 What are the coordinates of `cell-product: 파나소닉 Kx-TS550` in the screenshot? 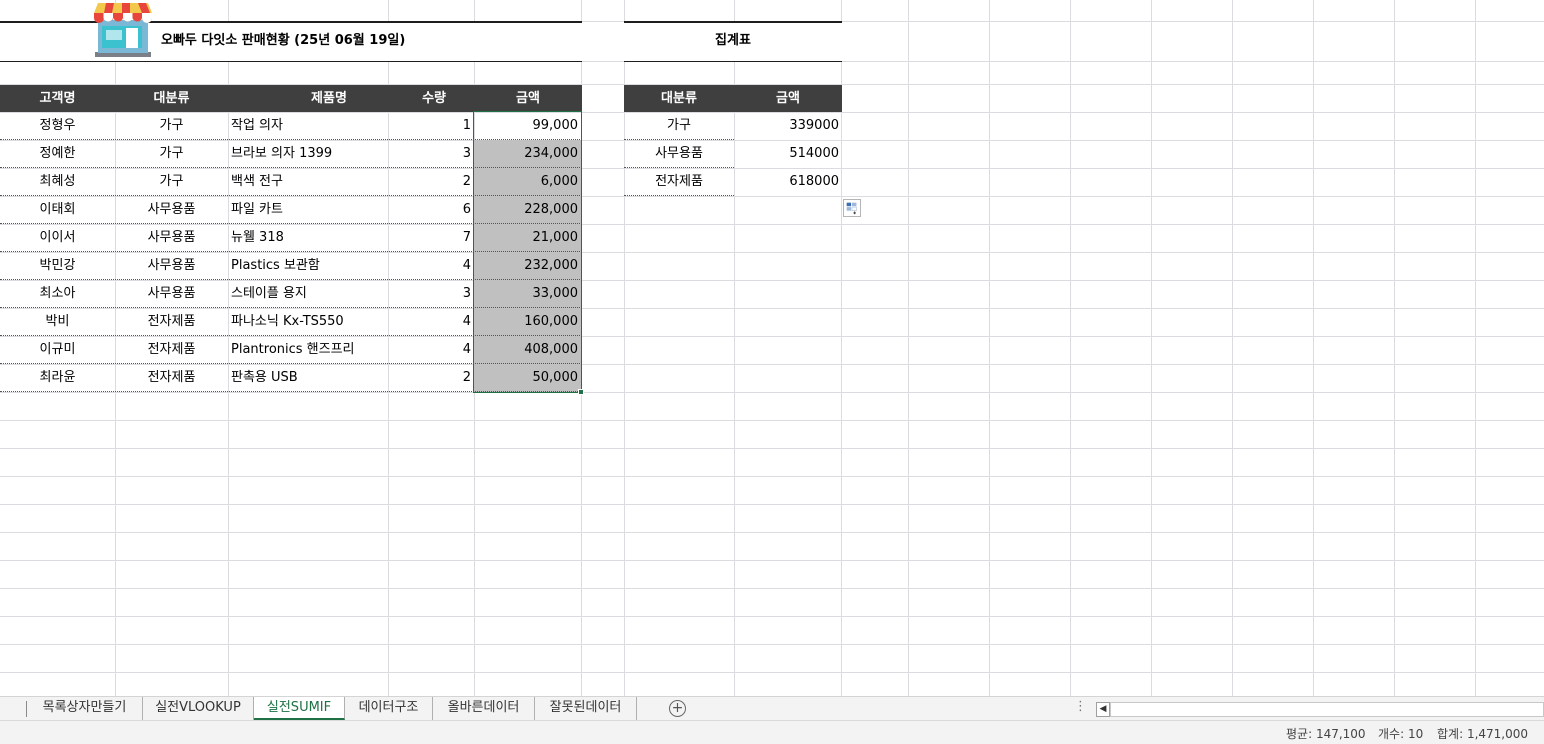 It's located at (308, 322).